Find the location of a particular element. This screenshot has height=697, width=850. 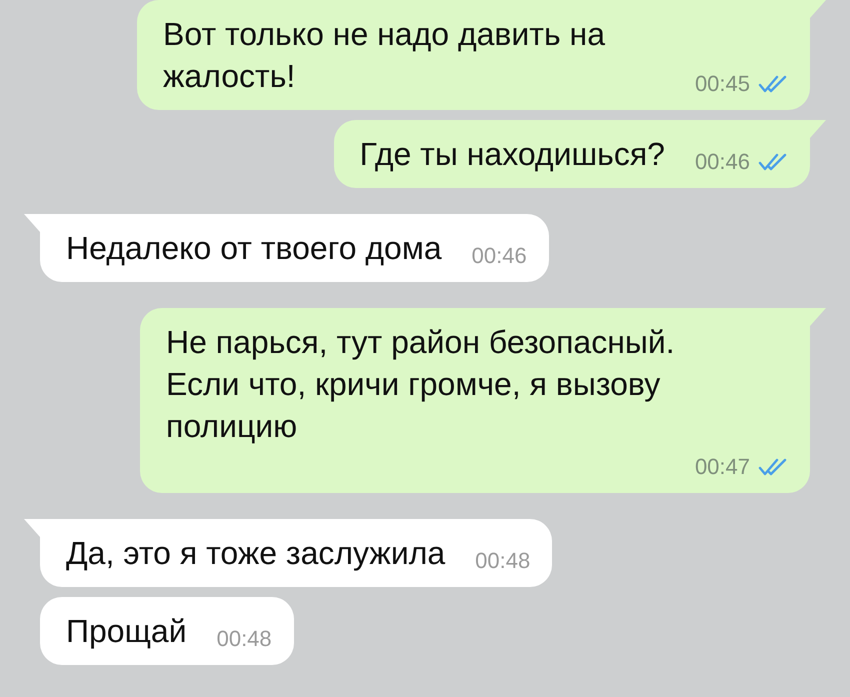

message-text: Где ты находишься? is located at coordinates (512, 154).